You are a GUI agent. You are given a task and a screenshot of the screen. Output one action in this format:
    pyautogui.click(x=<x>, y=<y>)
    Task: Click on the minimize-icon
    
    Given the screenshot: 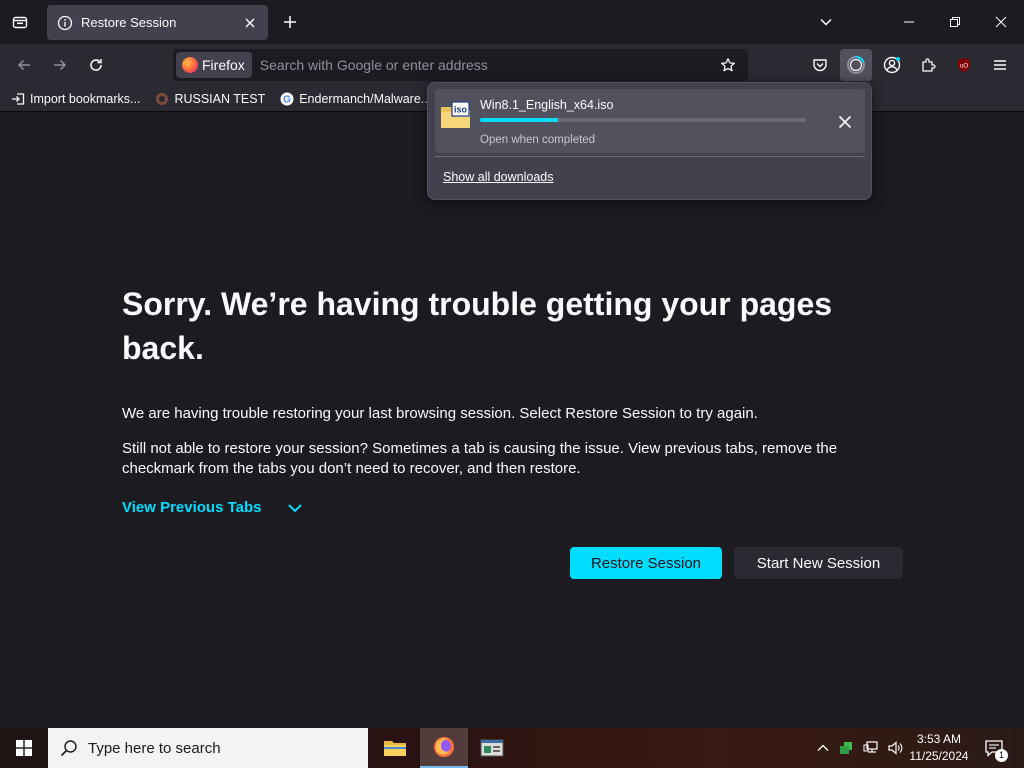 What is the action you would take?
    pyautogui.click(x=909, y=22)
    